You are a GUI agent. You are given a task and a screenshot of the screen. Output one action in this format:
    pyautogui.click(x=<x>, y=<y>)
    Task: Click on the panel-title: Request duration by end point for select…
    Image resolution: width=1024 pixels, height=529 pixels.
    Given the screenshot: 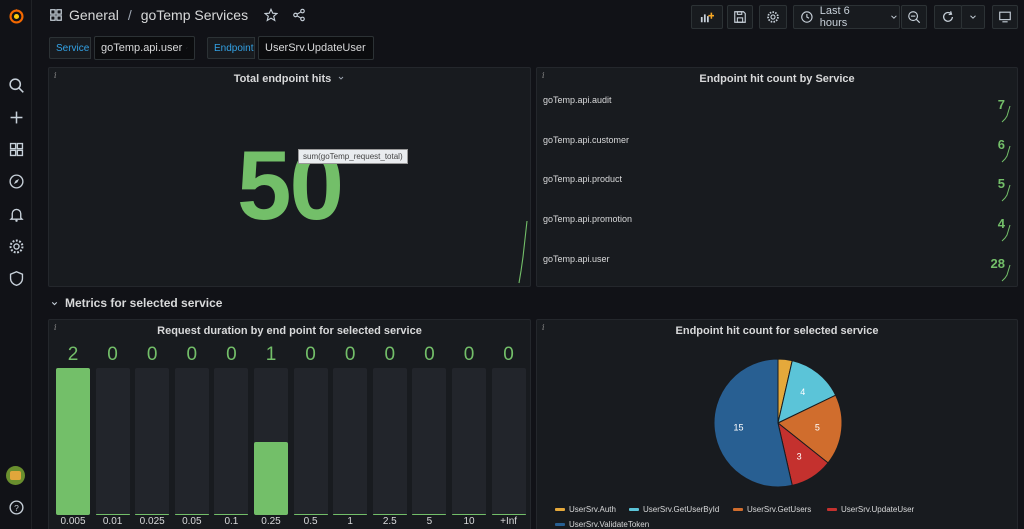 What is the action you would take?
    pyautogui.click(x=289, y=331)
    